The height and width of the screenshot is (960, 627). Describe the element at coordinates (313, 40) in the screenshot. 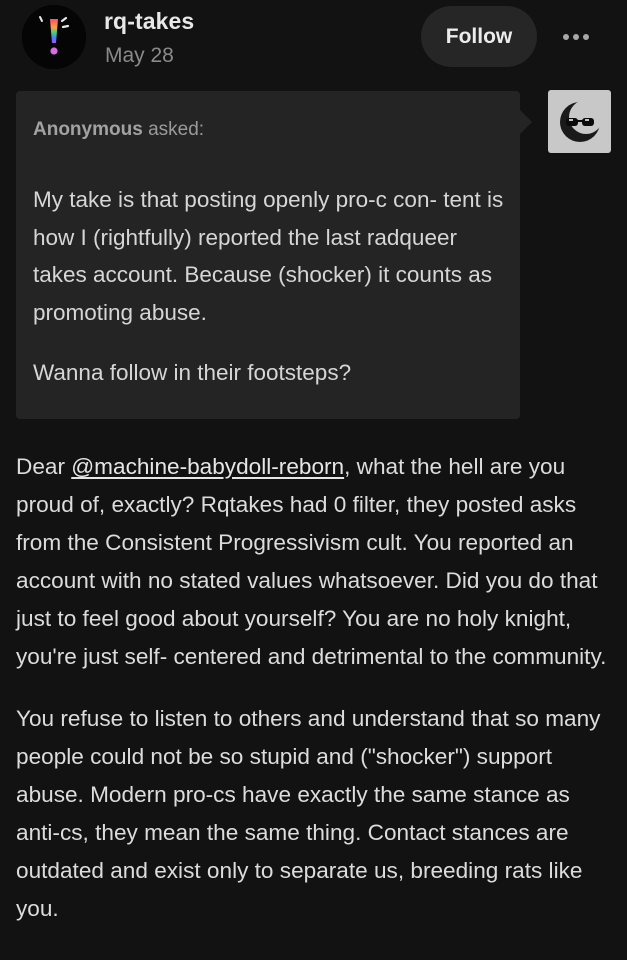

I see `post-header: rq-takes May 28 Follow` at that location.